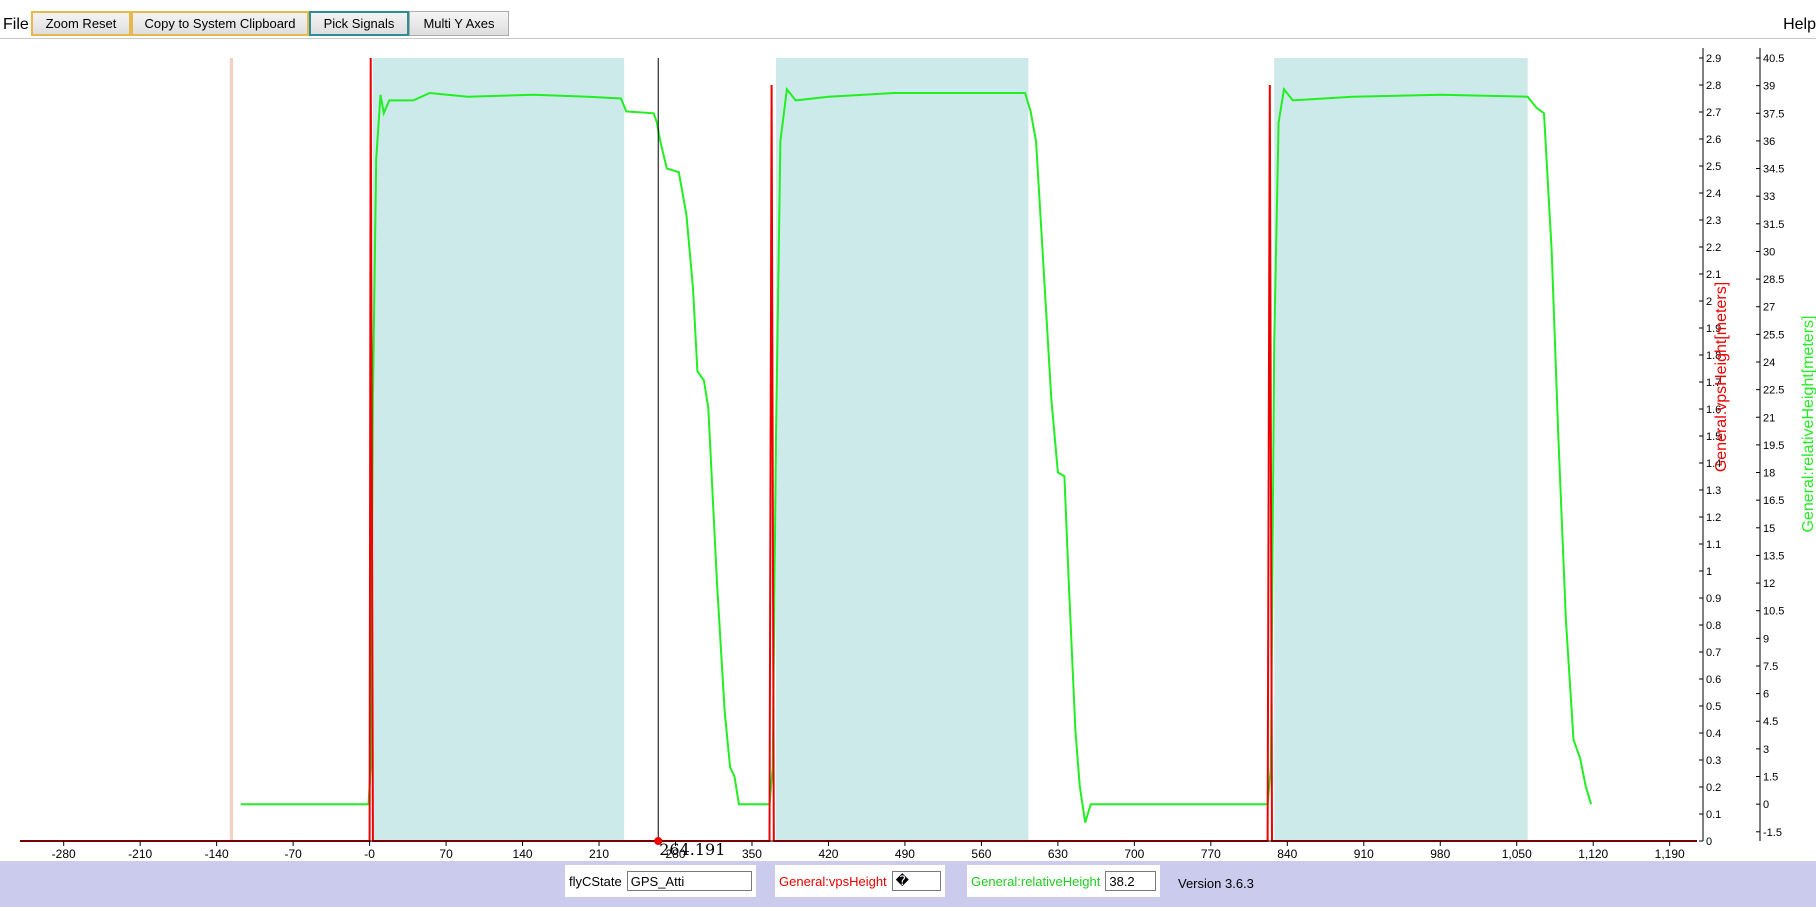  Describe the element at coordinates (1773, 391) in the screenshot. I see `right-y-tick-label: 22.5` at that location.